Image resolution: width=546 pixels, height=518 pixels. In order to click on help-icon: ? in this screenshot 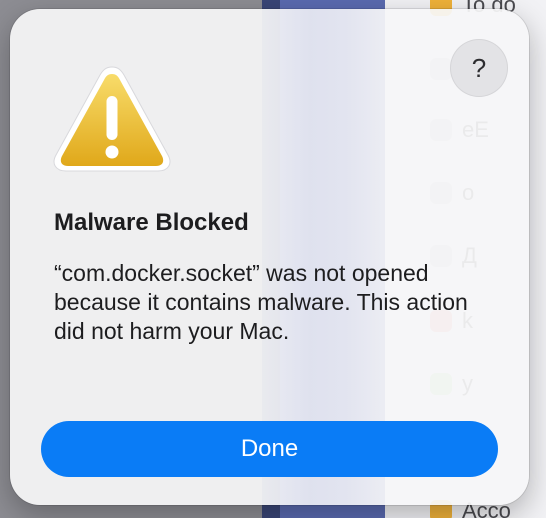, I will do `click(479, 67)`.